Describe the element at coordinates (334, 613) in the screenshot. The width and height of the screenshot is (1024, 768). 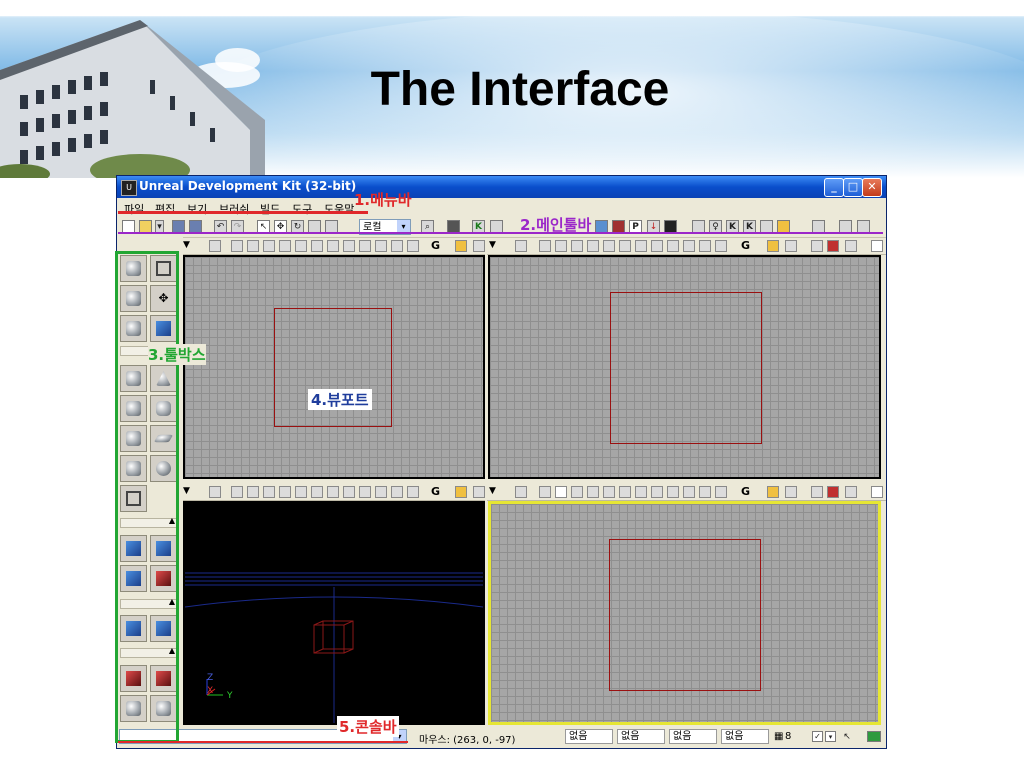
I see `viewport-perspective: Z X Y` at that location.